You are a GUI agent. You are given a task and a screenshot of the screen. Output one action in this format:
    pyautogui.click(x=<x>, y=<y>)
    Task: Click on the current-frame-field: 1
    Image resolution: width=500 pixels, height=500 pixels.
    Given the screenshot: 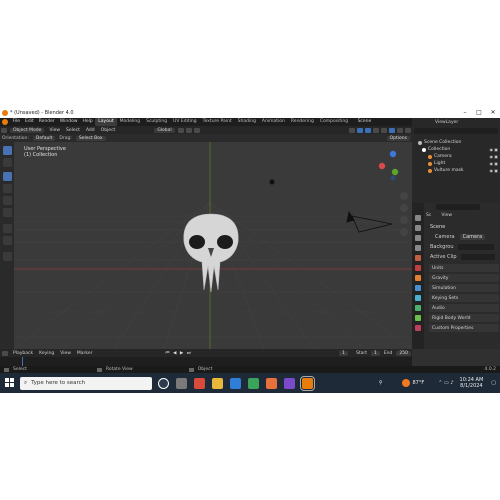 What is the action you would take?
    pyautogui.click(x=343, y=353)
    